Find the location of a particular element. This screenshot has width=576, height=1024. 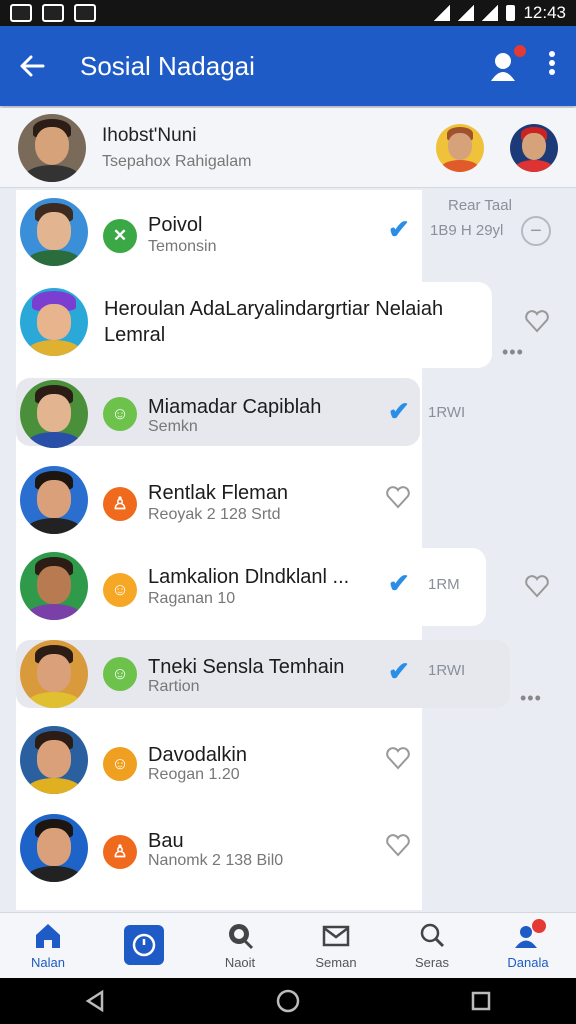

chat-subtitle: Rartion is located at coordinates (174, 686).